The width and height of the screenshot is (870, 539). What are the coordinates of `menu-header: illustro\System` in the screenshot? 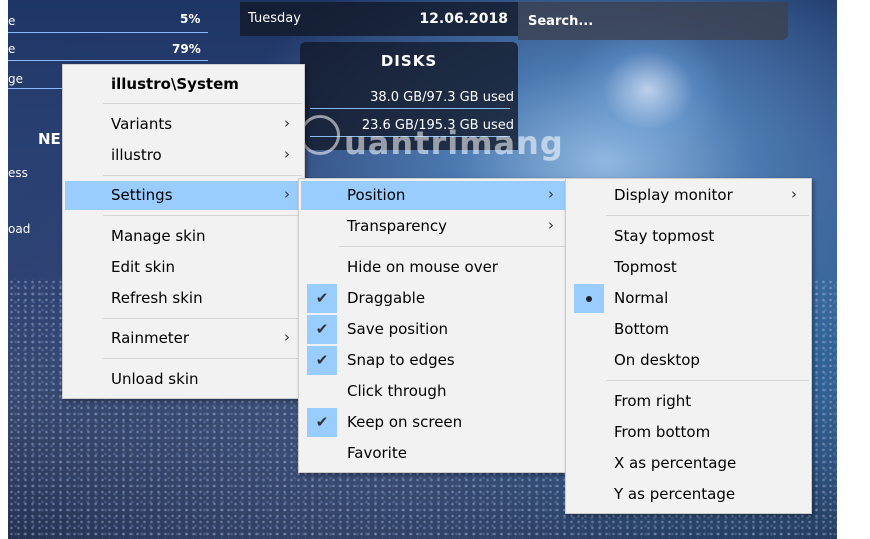 It's located at (183, 84).